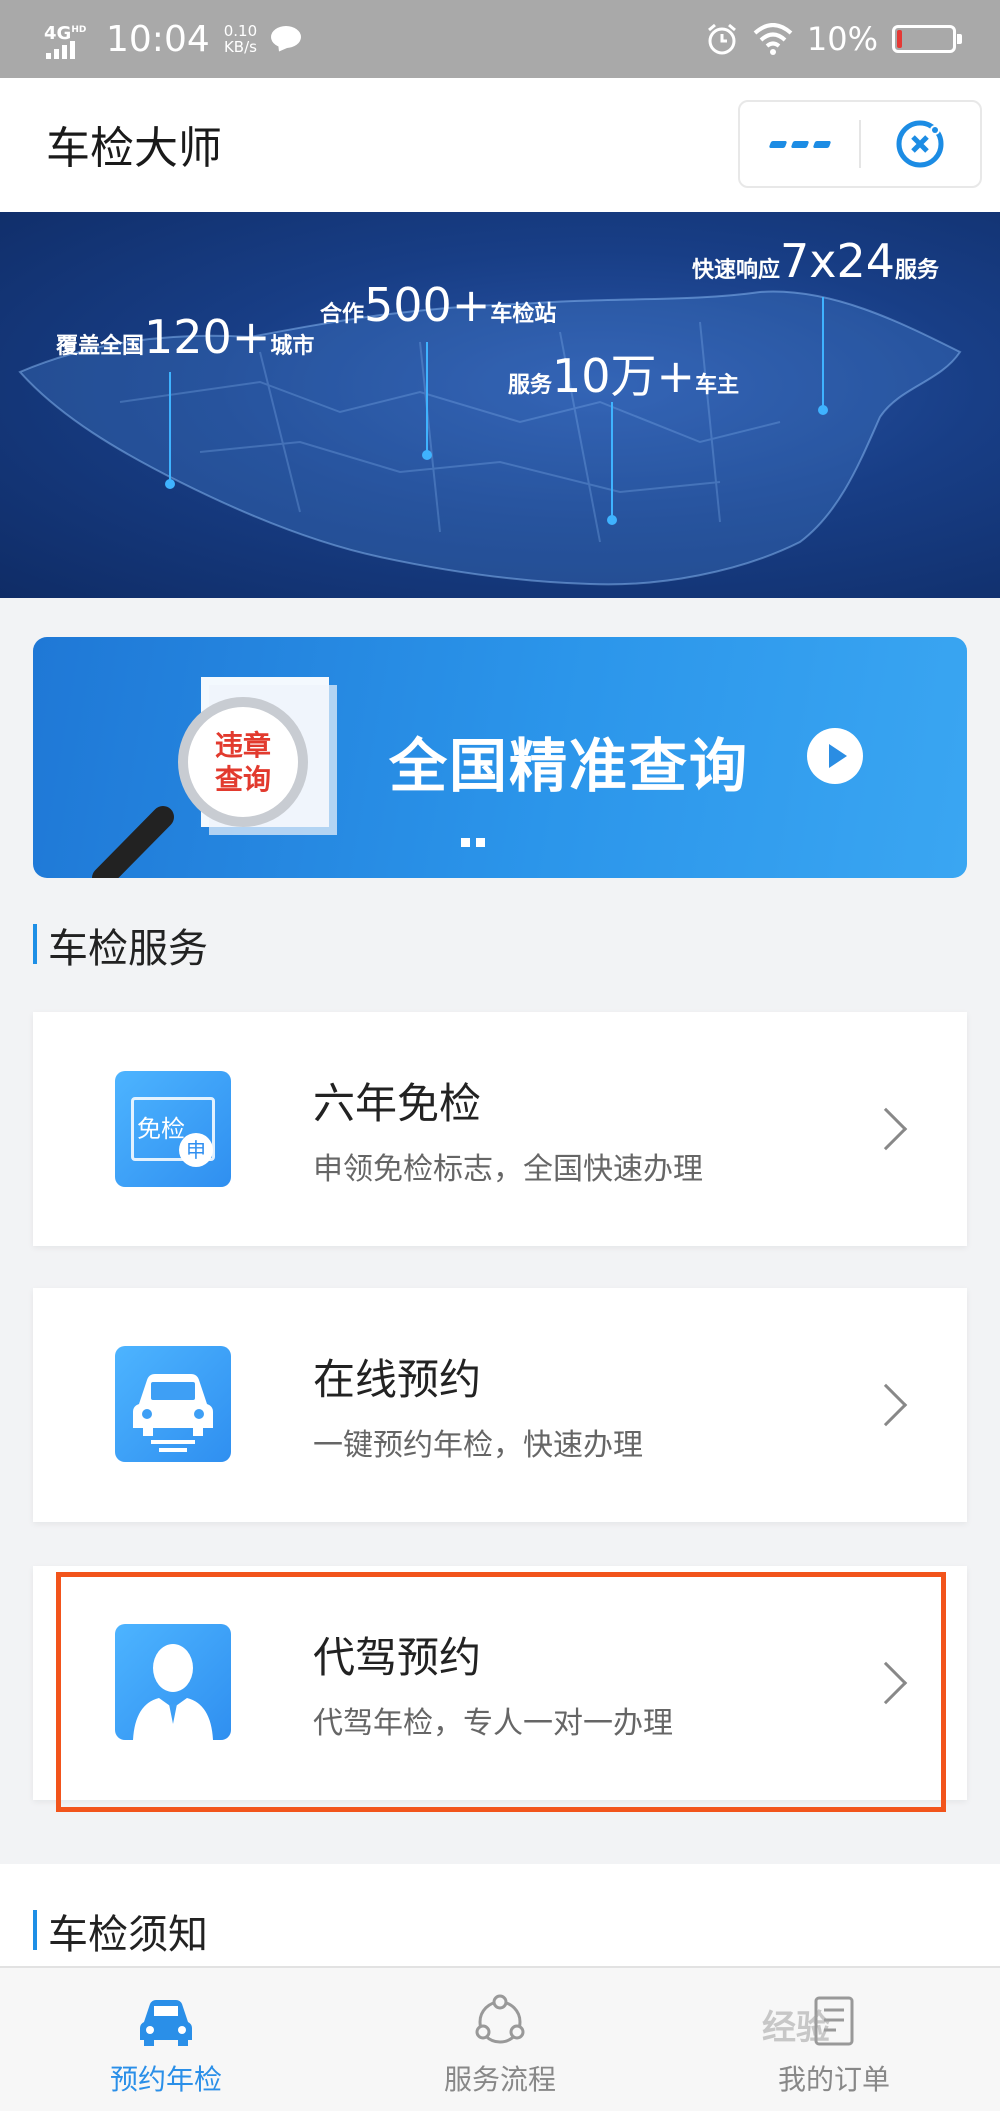  Describe the element at coordinates (799, 144) in the screenshot. I see `more-dots-icon` at that location.